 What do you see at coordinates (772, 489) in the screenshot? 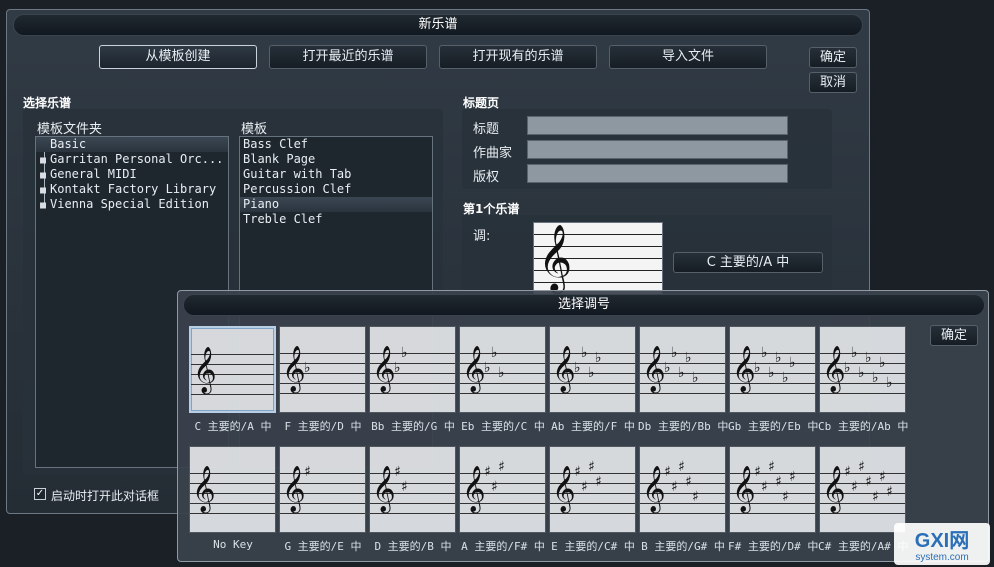
I see `key-option-sharp-6: 𝄞 ♯ ♯ ♯ ♯ ♯ ♯` at bounding box center [772, 489].